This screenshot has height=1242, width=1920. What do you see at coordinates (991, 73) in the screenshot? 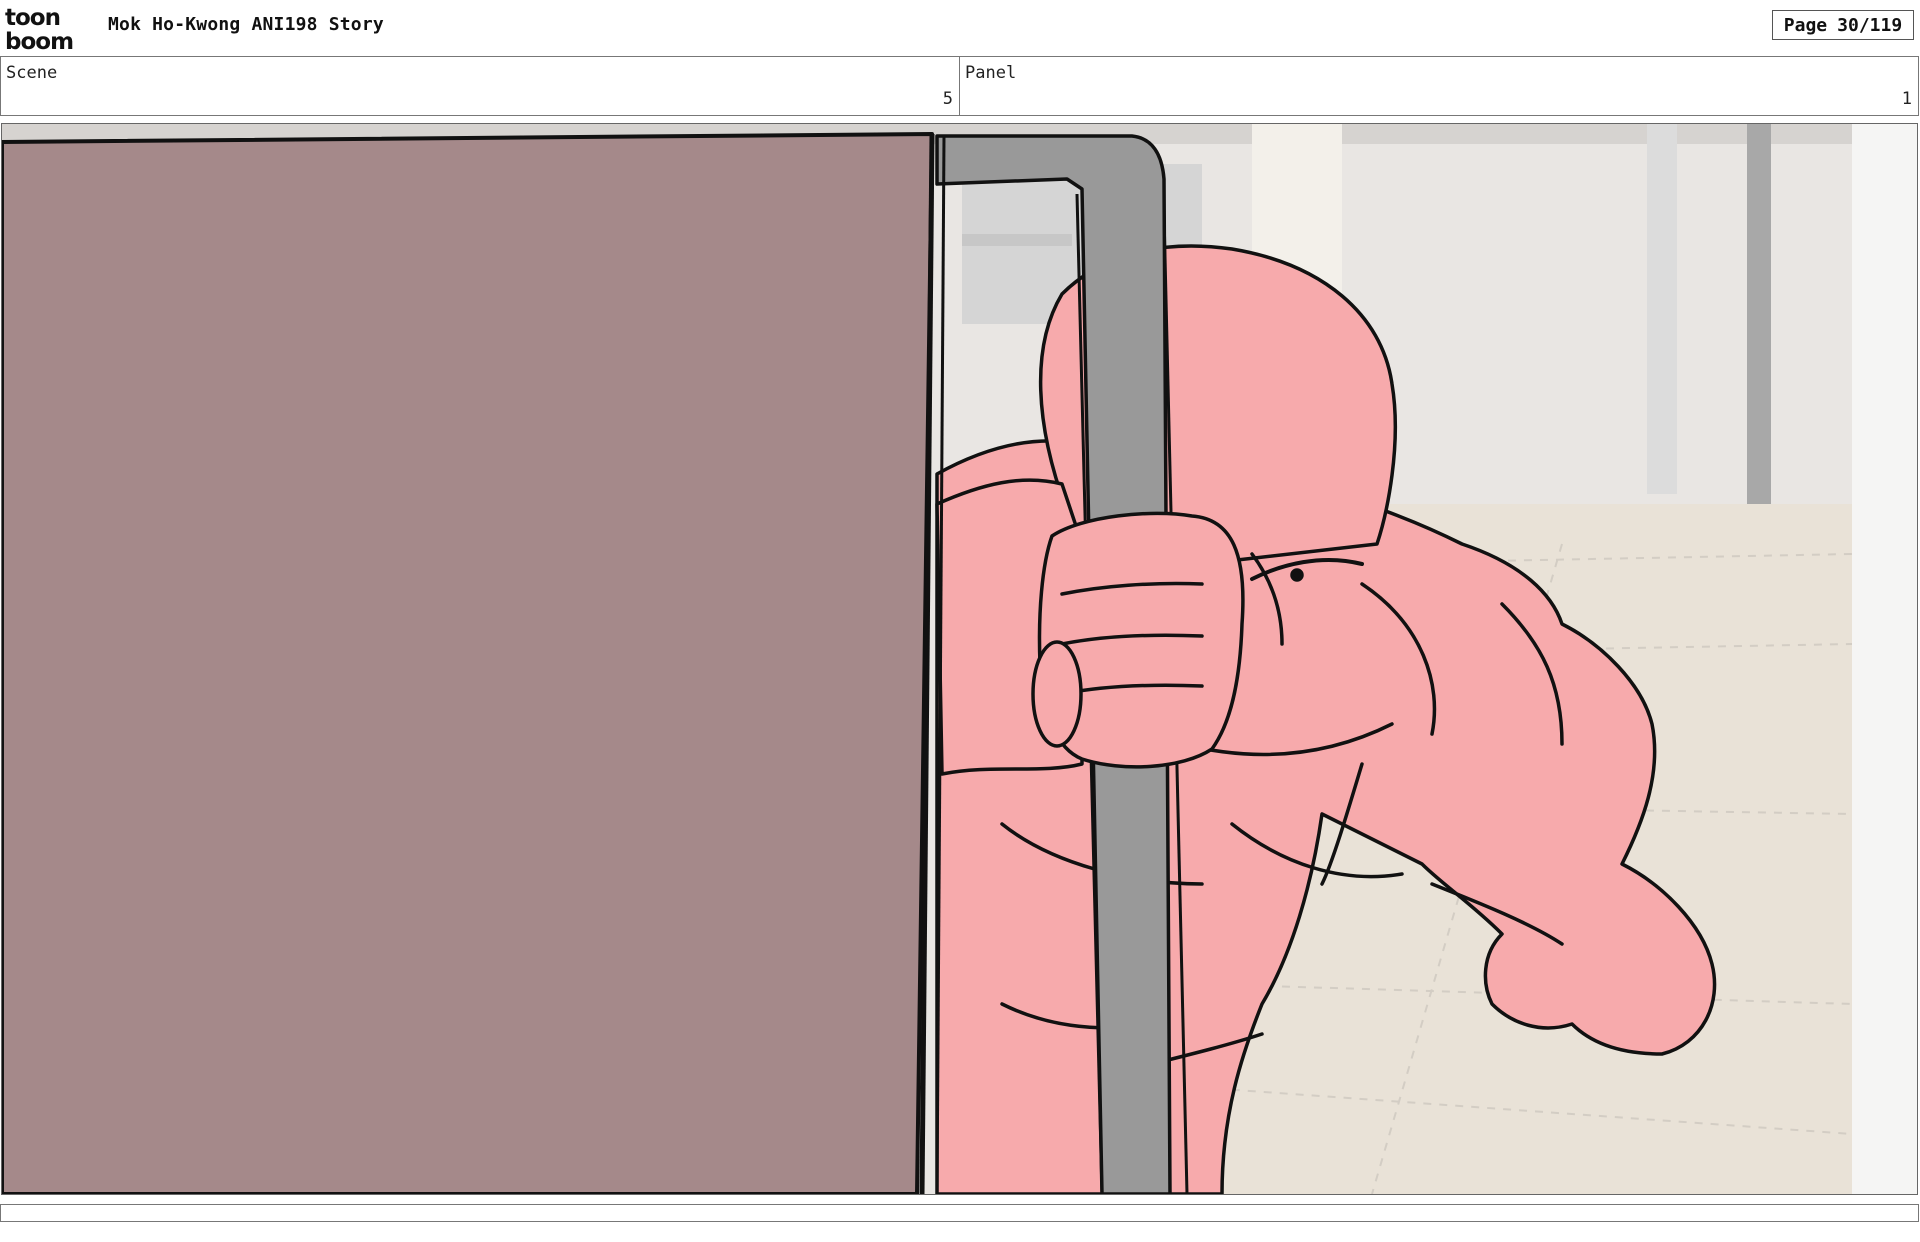
I see `panel-label: Panel` at bounding box center [991, 73].